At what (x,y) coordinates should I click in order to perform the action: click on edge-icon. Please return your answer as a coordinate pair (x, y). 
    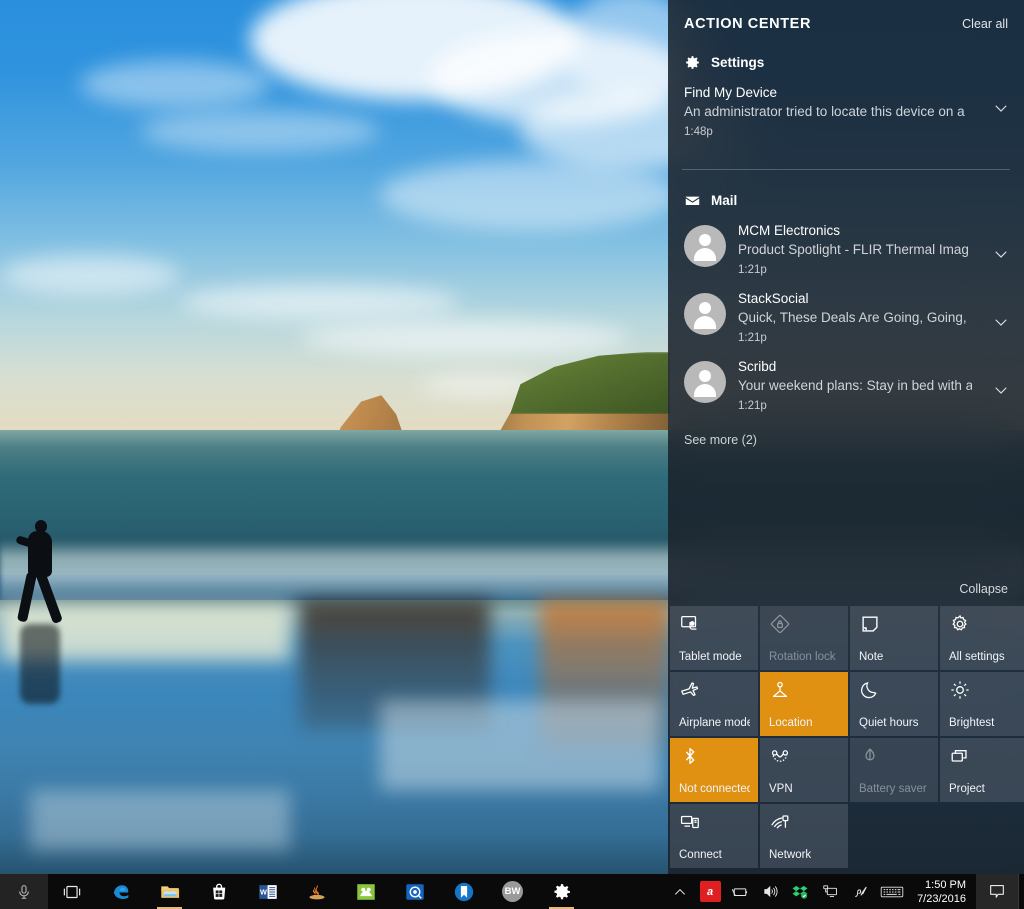
    Looking at the image, I should click on (120, 891).